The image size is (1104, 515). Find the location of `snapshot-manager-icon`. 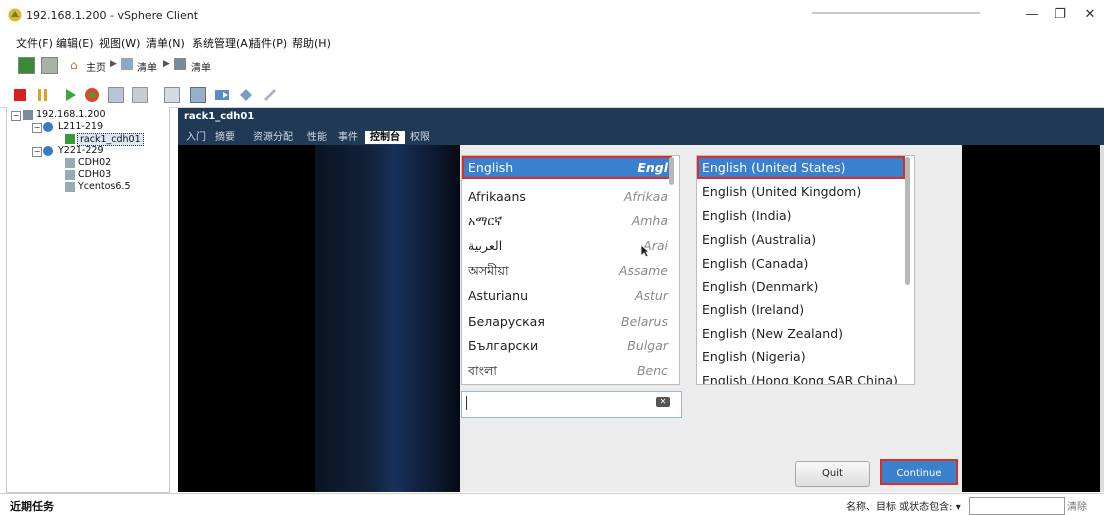

snapshot-manager-icon is located at coordinates (172, 95).